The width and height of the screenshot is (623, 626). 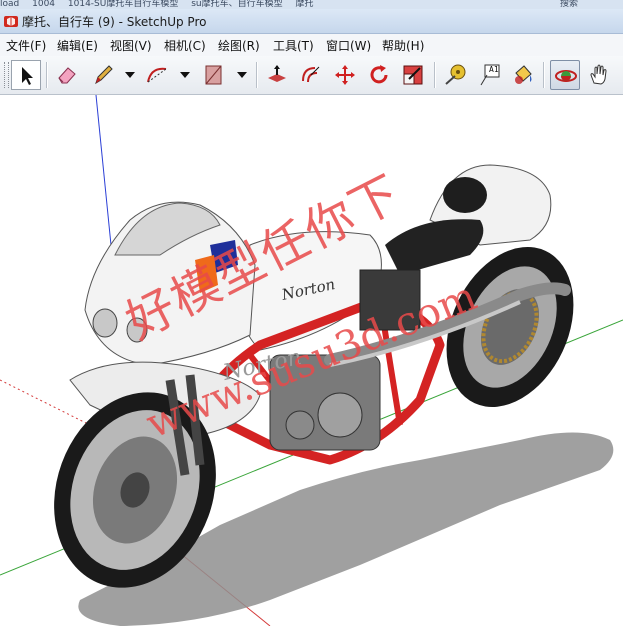 What do you see at coordinates (185, 45) in the screenshot?
I see `menu-camera: 相机(C)` at bounding box center [185, 45].